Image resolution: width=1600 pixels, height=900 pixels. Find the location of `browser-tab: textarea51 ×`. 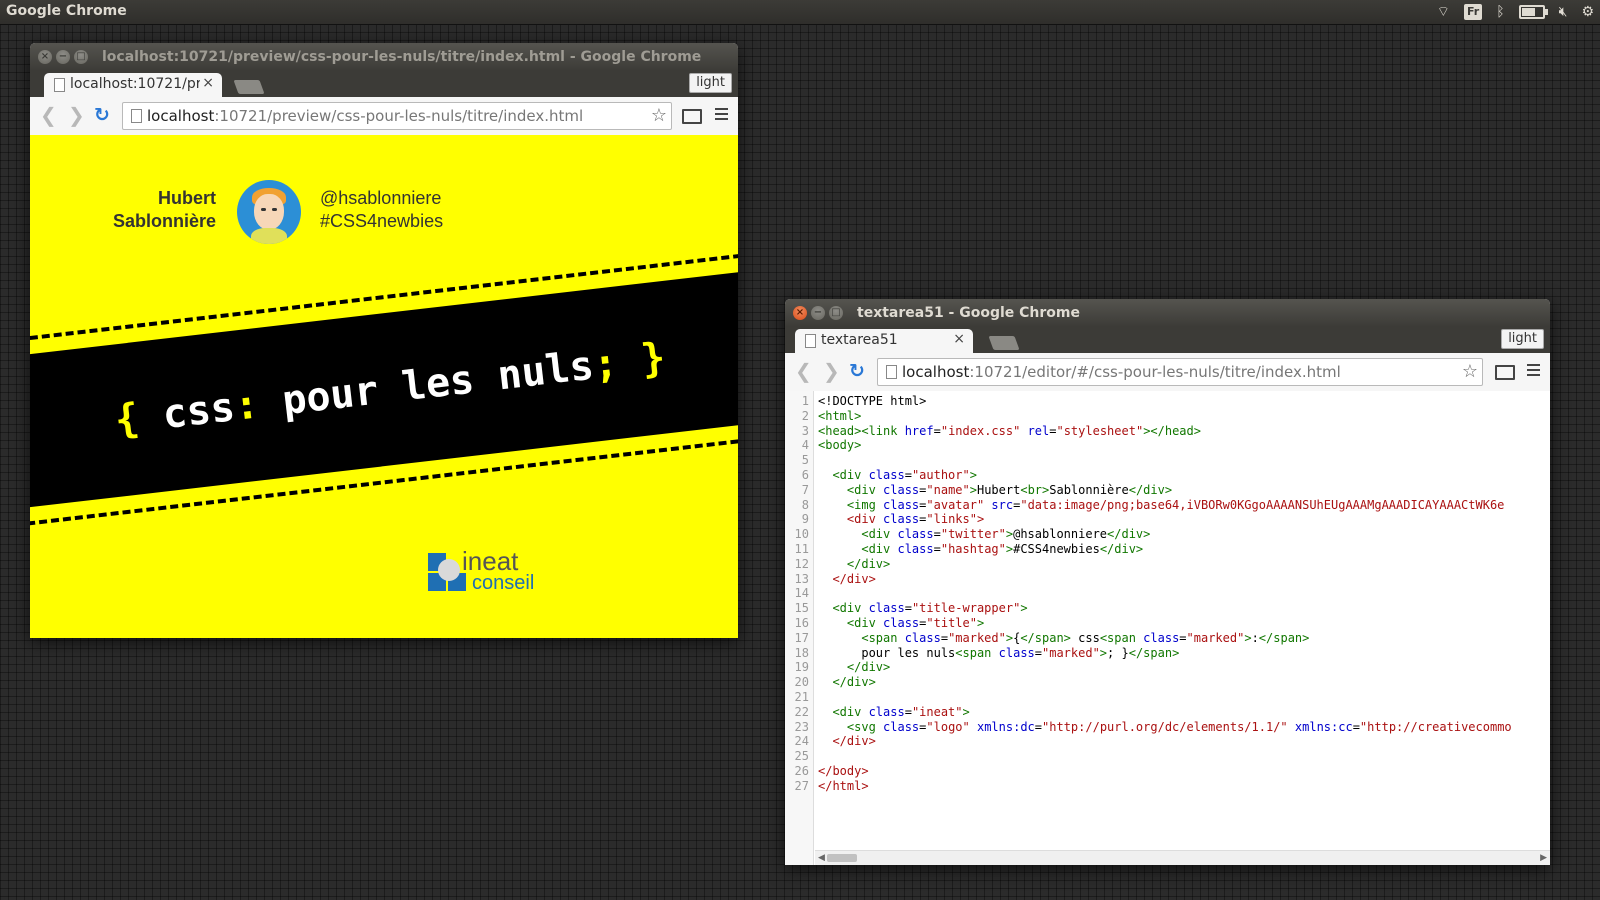

browser-tab: textarea51 × is located at coordinates (884, 341).